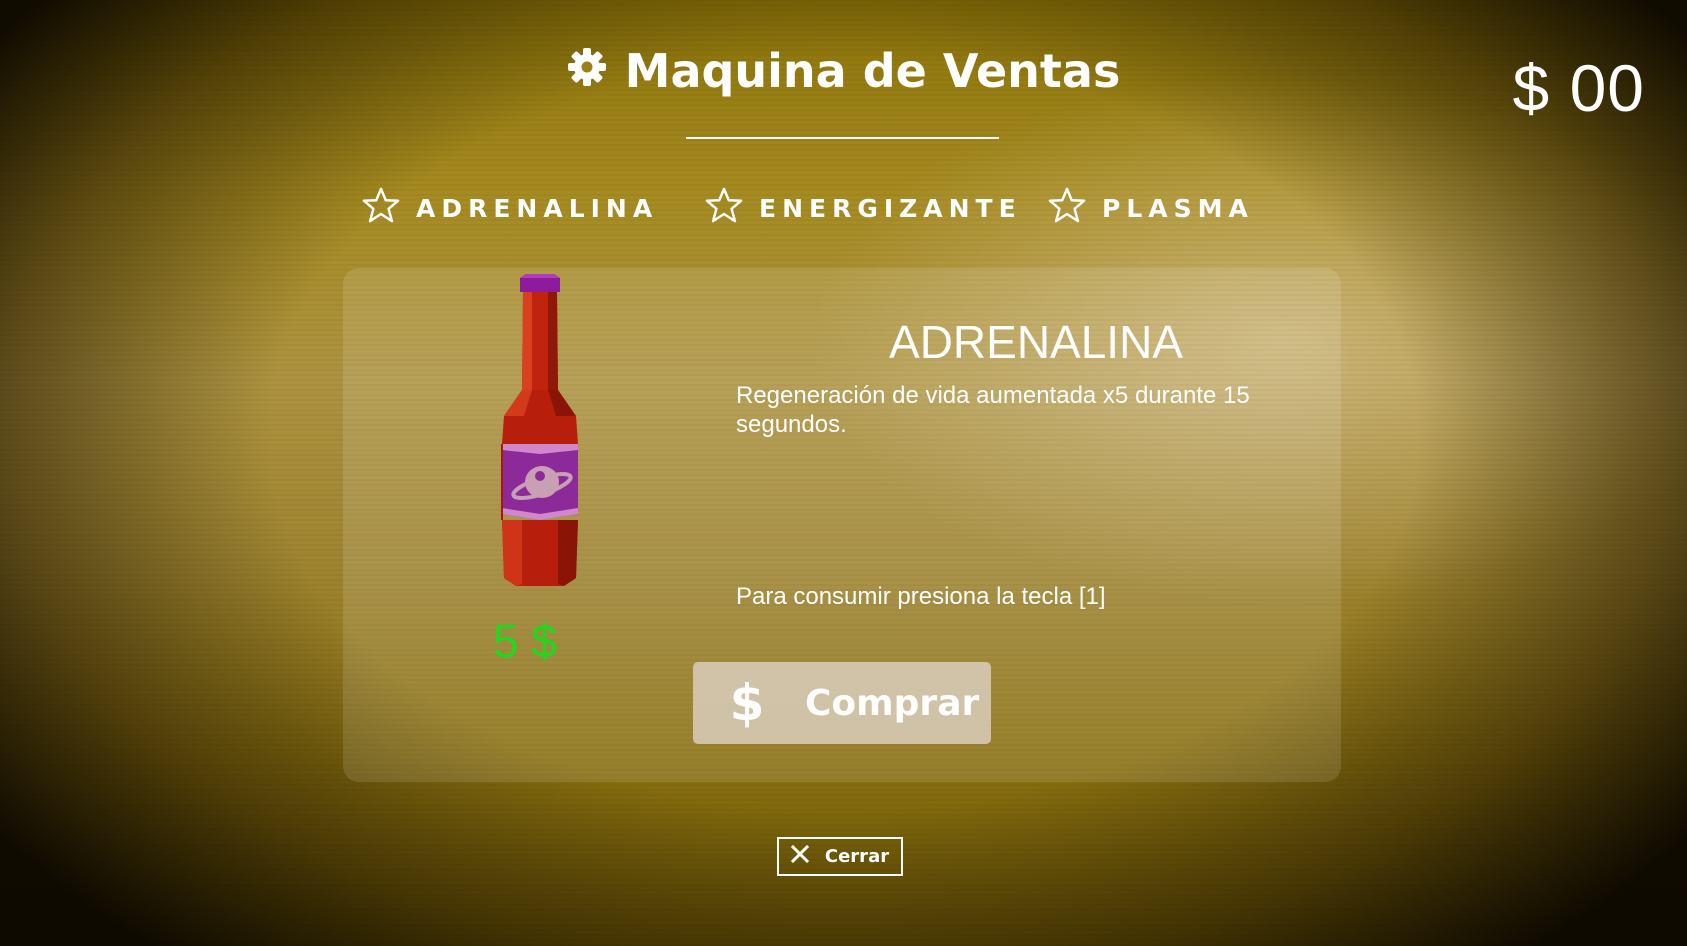 The width and height of the screenshot is (1687, 946). I want to click on money-counter: $ 00, so click(1578, 88).